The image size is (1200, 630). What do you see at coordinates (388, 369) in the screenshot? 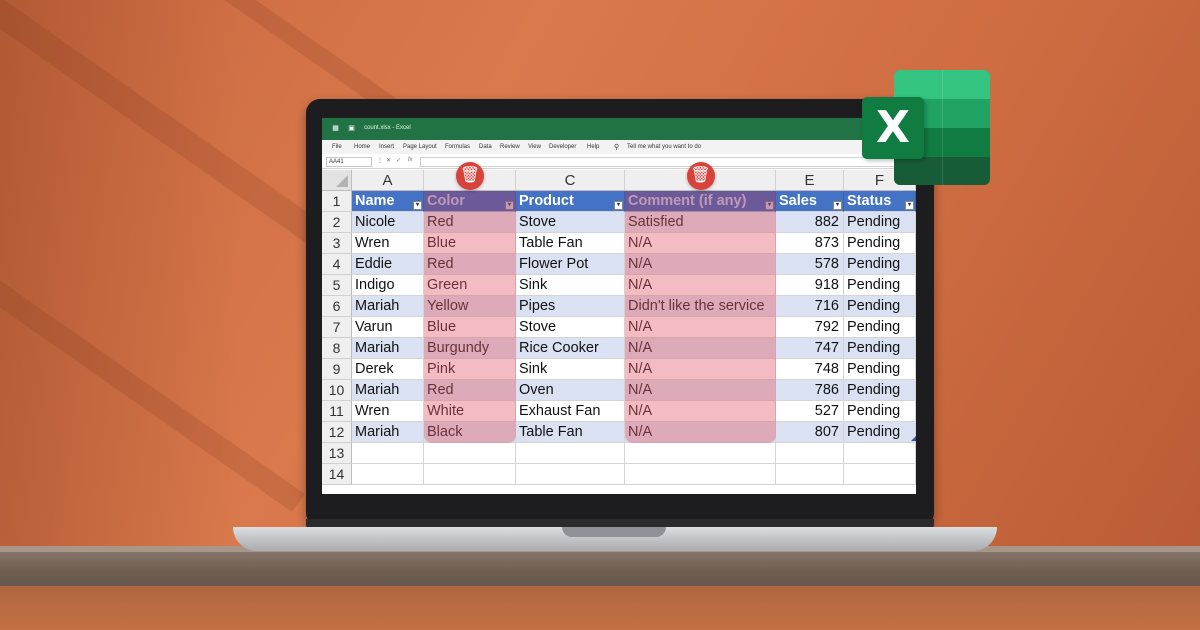
I see `table-cell: Derek` at bounding box center [388, 369].